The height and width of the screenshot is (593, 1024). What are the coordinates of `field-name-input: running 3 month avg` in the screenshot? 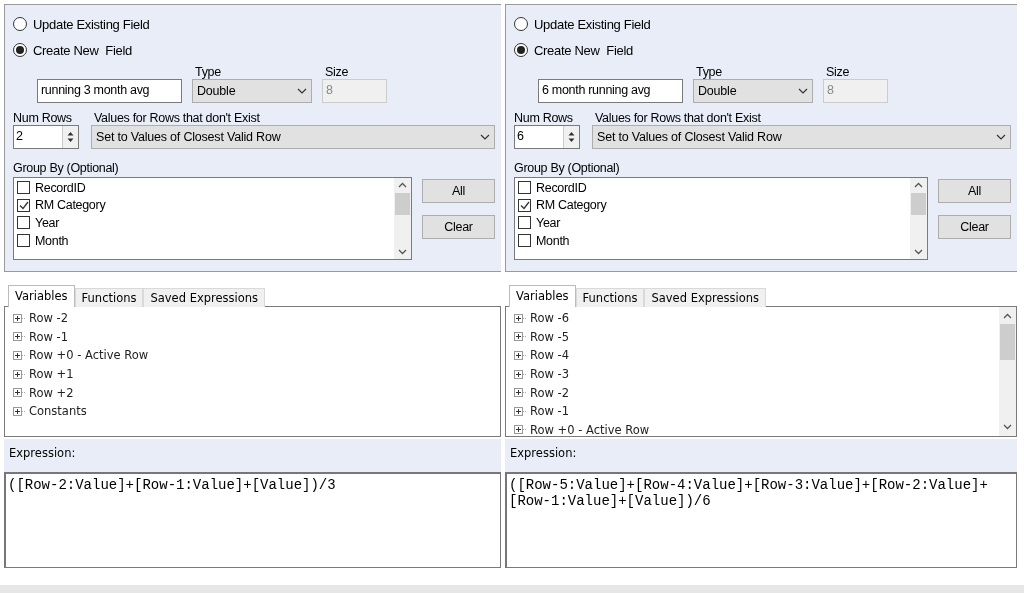 It's located at (109, 91).